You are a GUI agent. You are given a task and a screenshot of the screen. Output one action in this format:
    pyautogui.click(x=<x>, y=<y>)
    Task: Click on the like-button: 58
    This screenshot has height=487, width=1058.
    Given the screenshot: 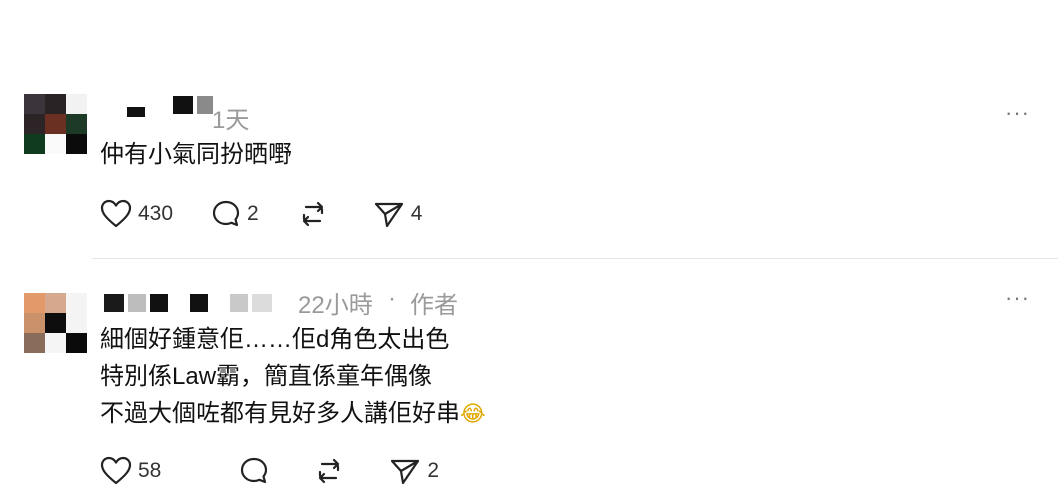 What is the action you would take?
    pyautogui.click(x=130, y=471)
    